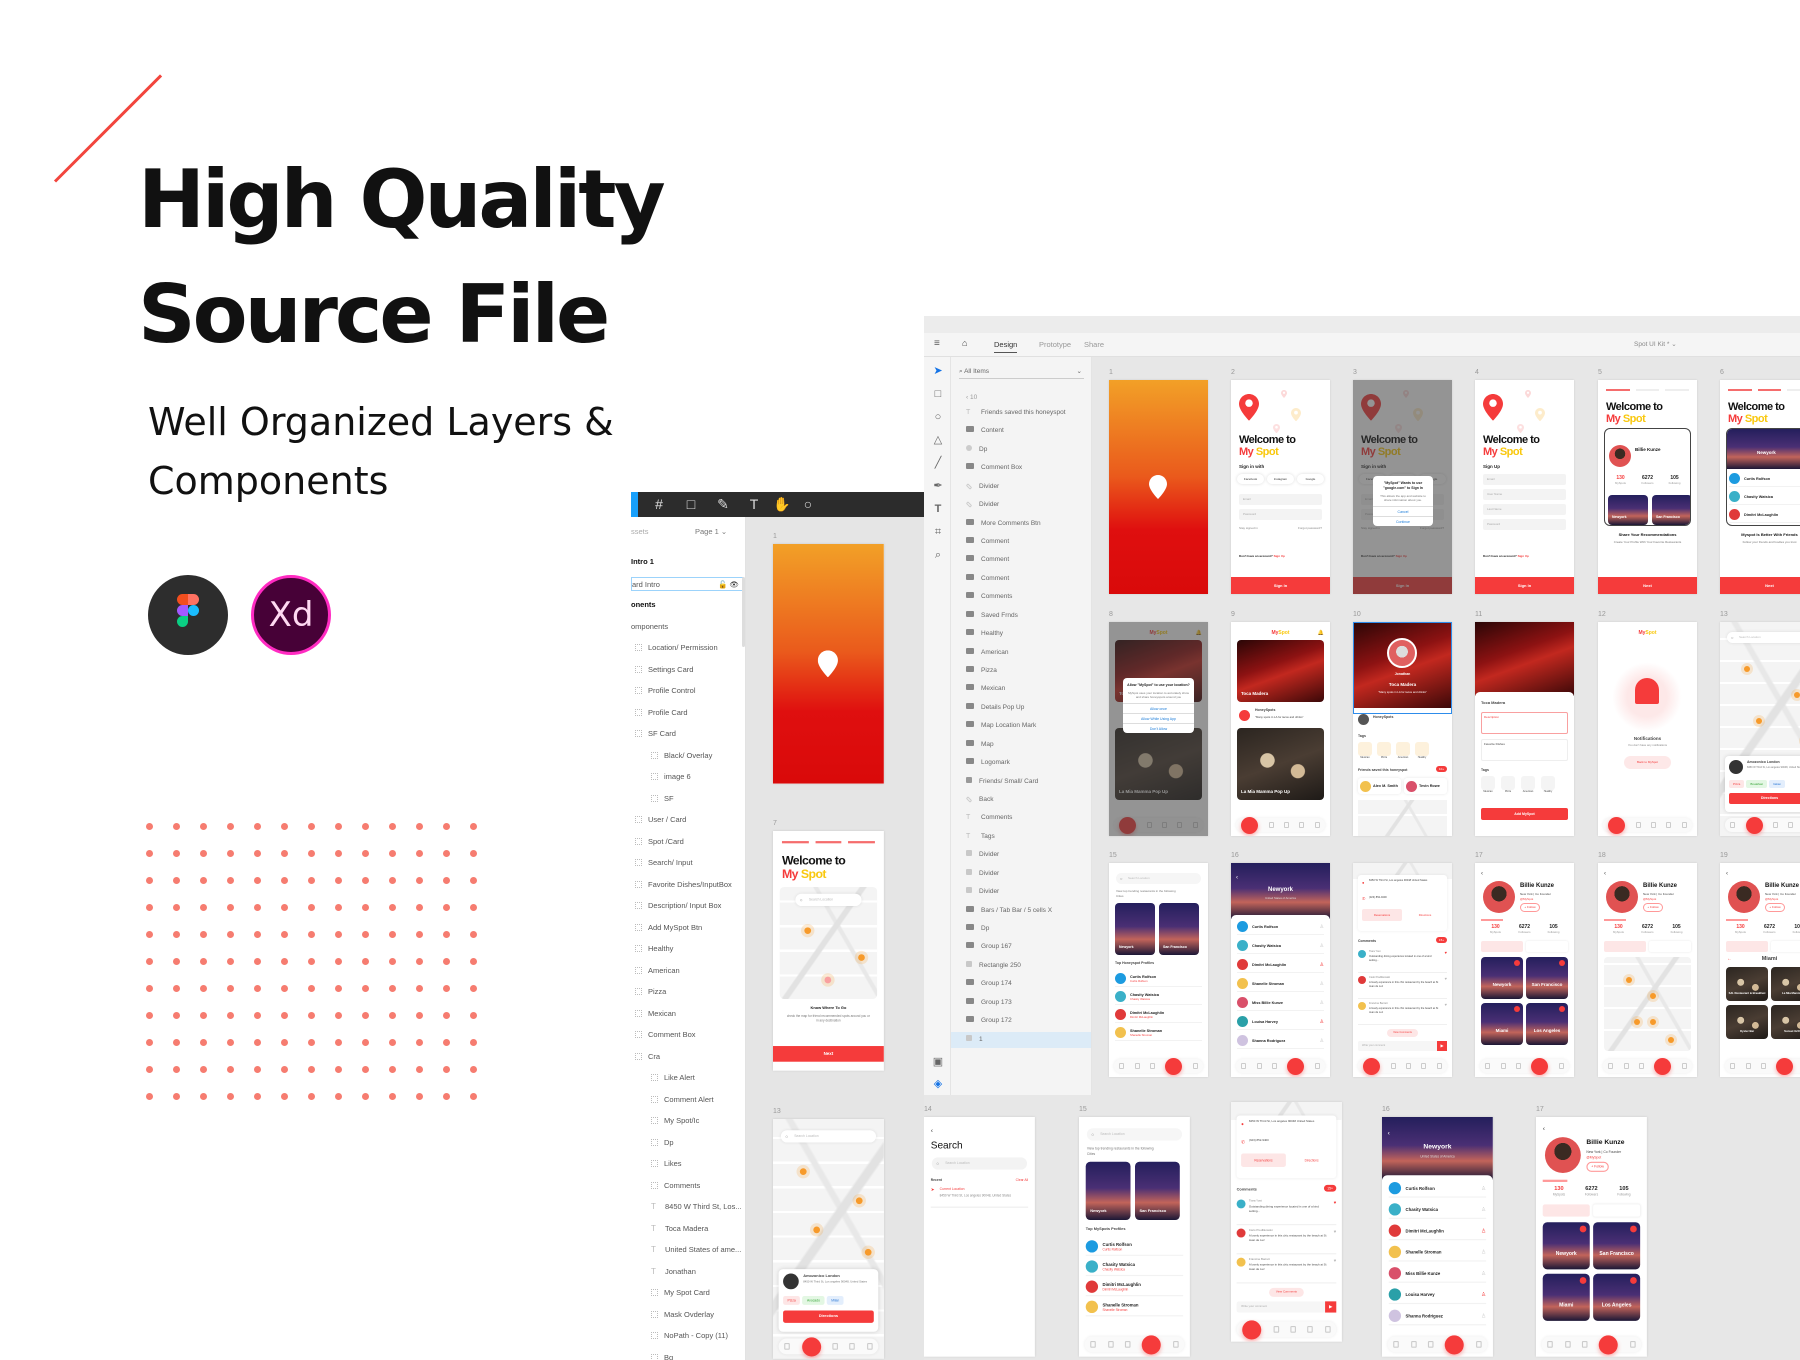 The height and width of the screenshot is (1360, 1800). What do you see at coordinates (1280, 514) in the screenshot?
I see `input-field: Password` at bounding box center [1280, 514].